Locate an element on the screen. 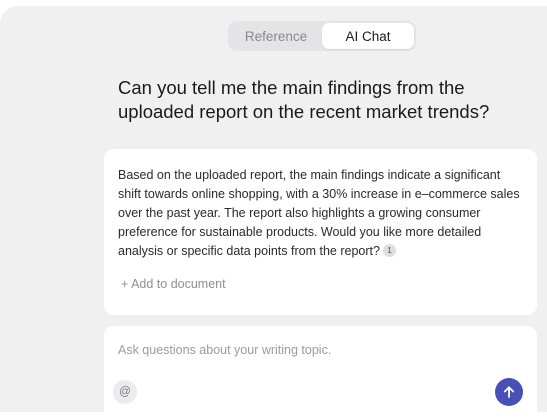 The width and height of the screenshot is (547, 418). at-icon: @ is located at coordinates (125, 392).